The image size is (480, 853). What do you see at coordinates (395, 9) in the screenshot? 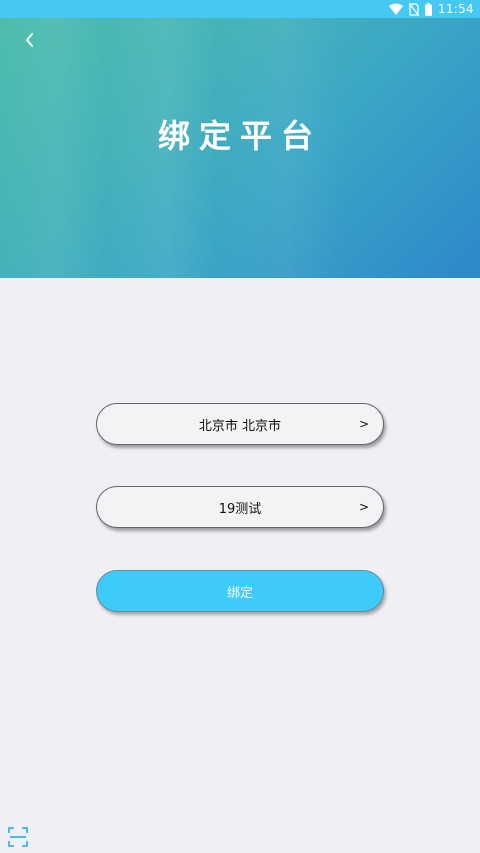
I see `wifi-icon` at bounding box center [395, 9].